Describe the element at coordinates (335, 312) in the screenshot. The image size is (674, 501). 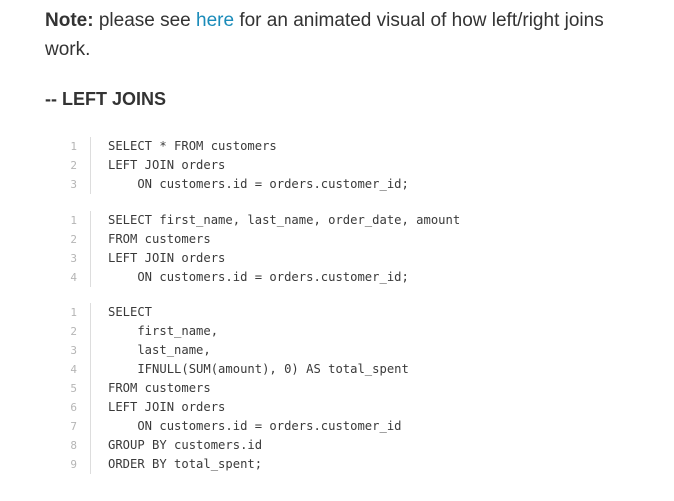
I see `code-line: 1 SELECT` at that location.